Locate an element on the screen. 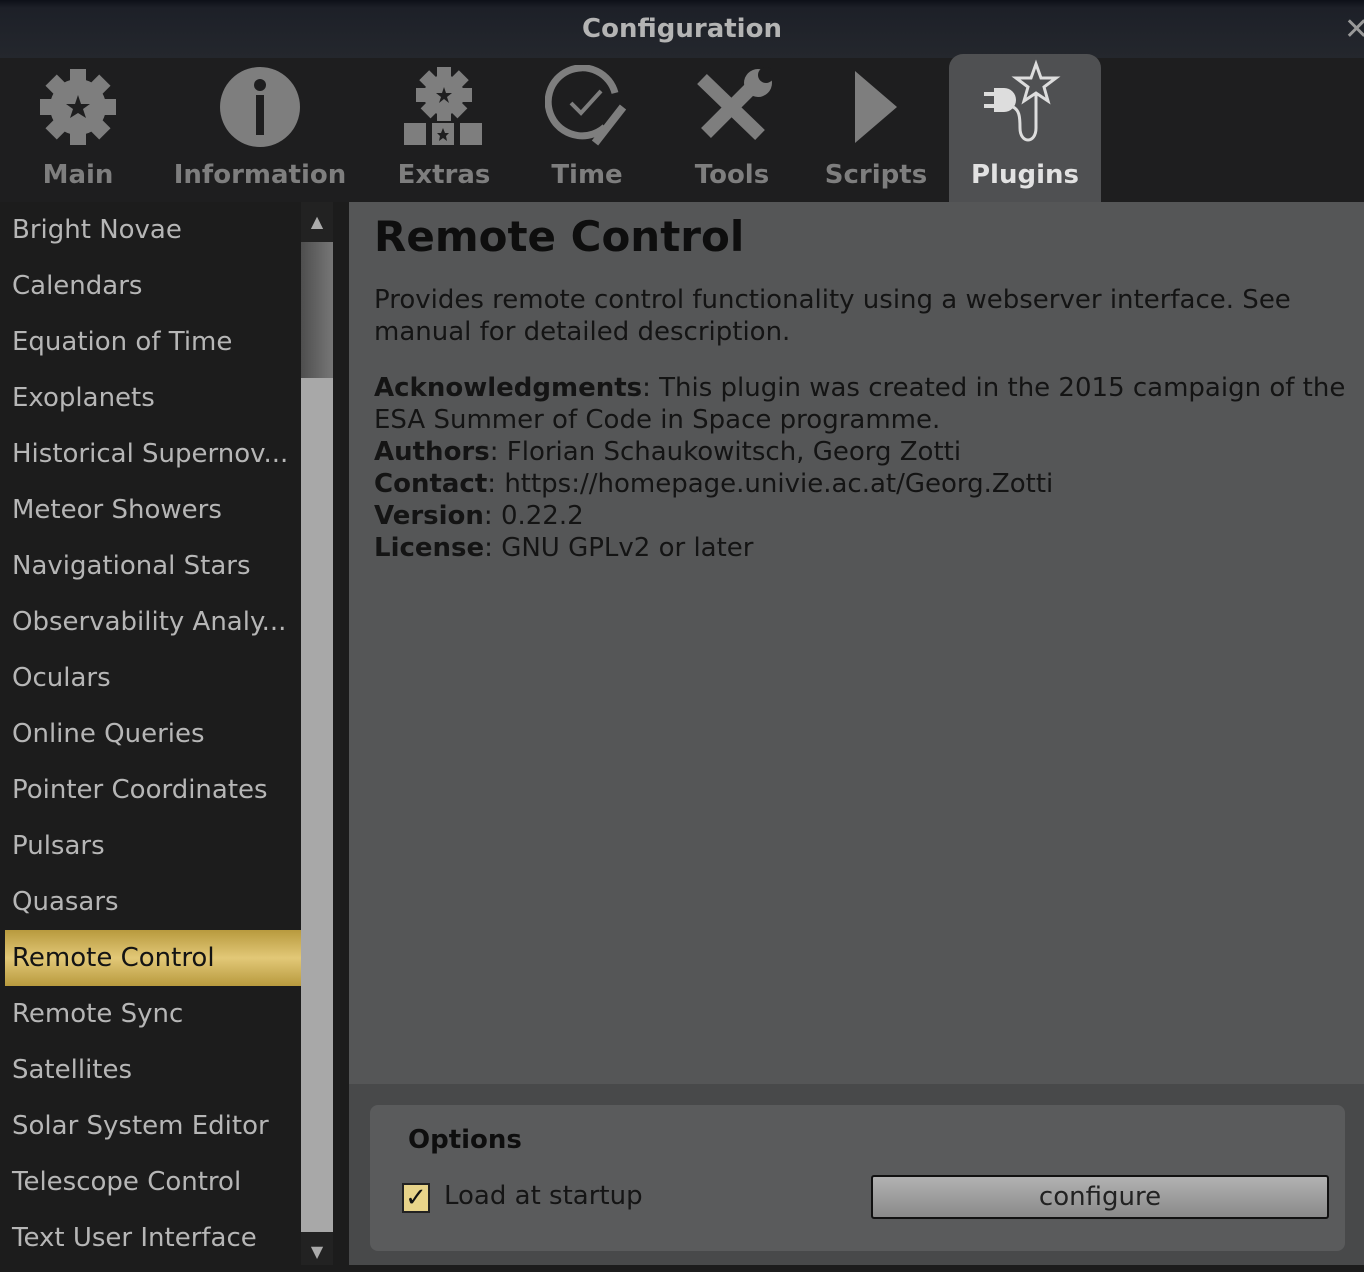  plugin-list-item: Quasars is located at coordinates (153, 902).